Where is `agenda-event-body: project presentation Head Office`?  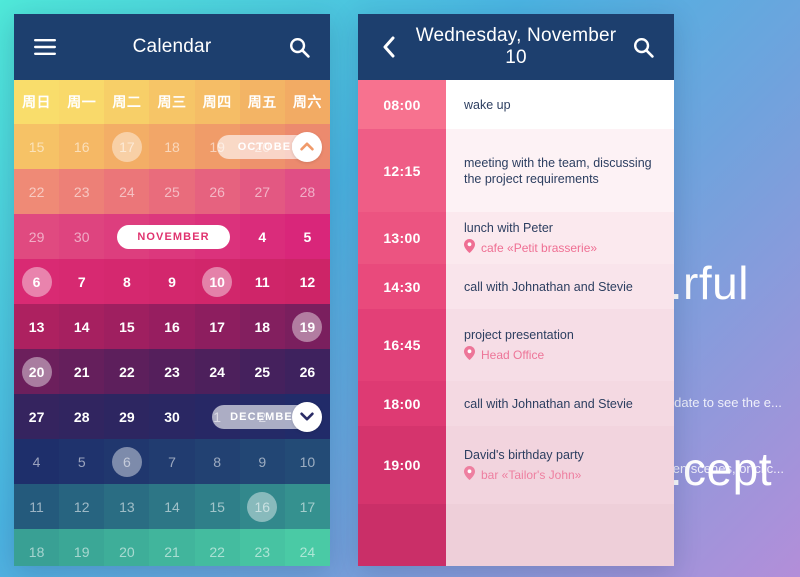 agenda-event-body: project presentation Head Office is located at coordinates (560, 345).